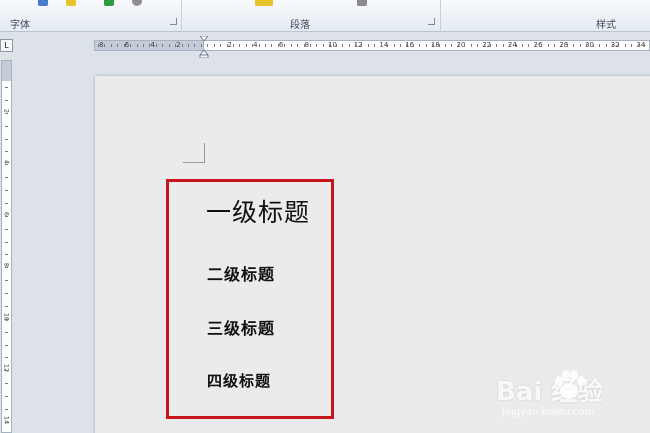 This screenshot has height=433, width=650. What do you see at coordinates (43, 3) in the screenshot?
I see `font-color-icon` at bounding box center [43, 3].